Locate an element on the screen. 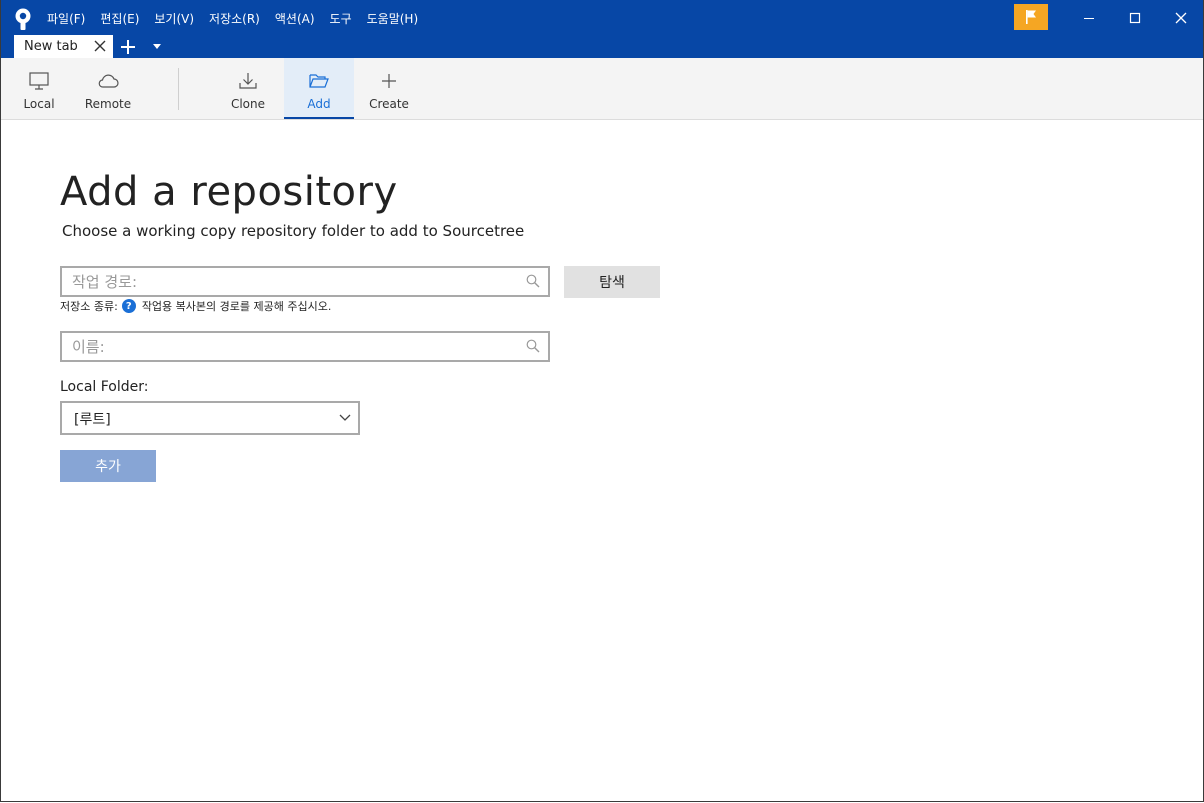 The width and height of the screenshot is (1204, 803). repository-type-message: 작업용 복사본의 경로를 제공해 주십시오. is located at coordinates (236, 306).